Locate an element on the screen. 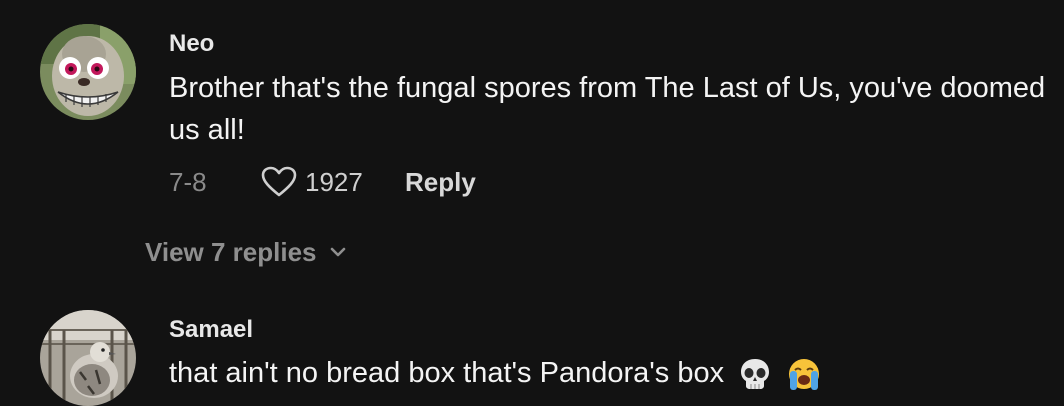 Image resolution: width=1064 pixels, height=406 pixels. cartoon-monster-avatar-icon is located at coordinates (88, 72).